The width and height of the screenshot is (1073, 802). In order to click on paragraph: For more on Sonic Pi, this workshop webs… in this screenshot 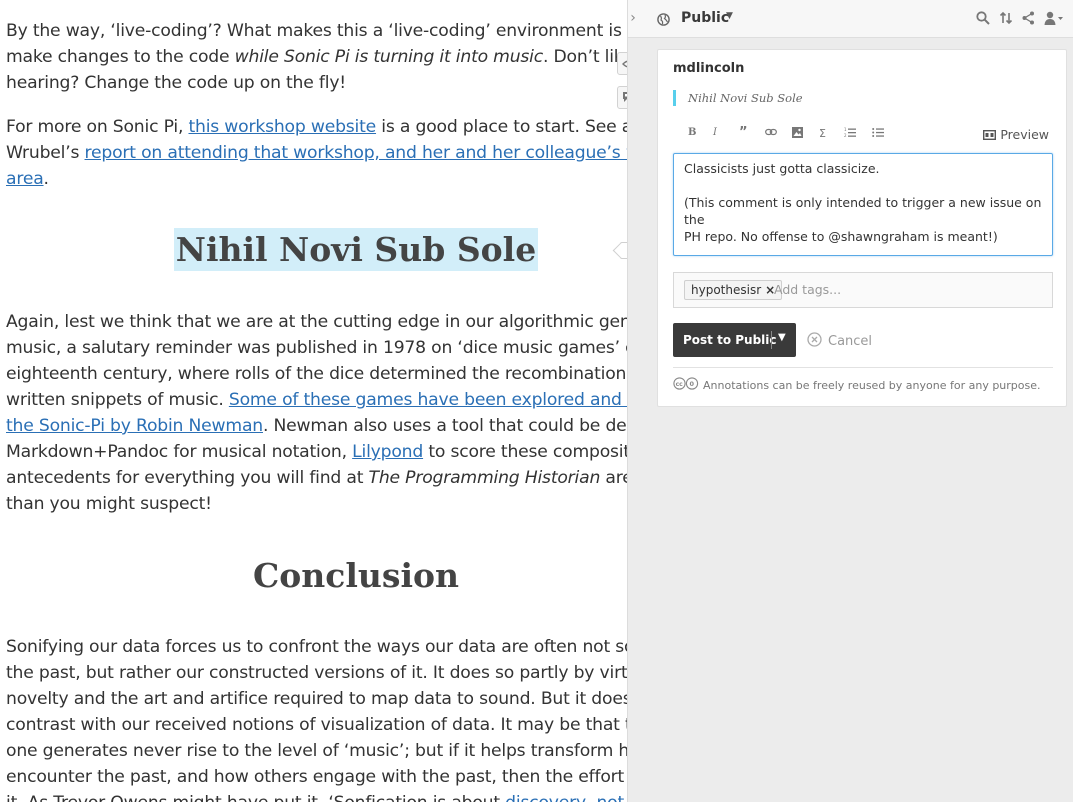, I will do `click(328, 153)`.